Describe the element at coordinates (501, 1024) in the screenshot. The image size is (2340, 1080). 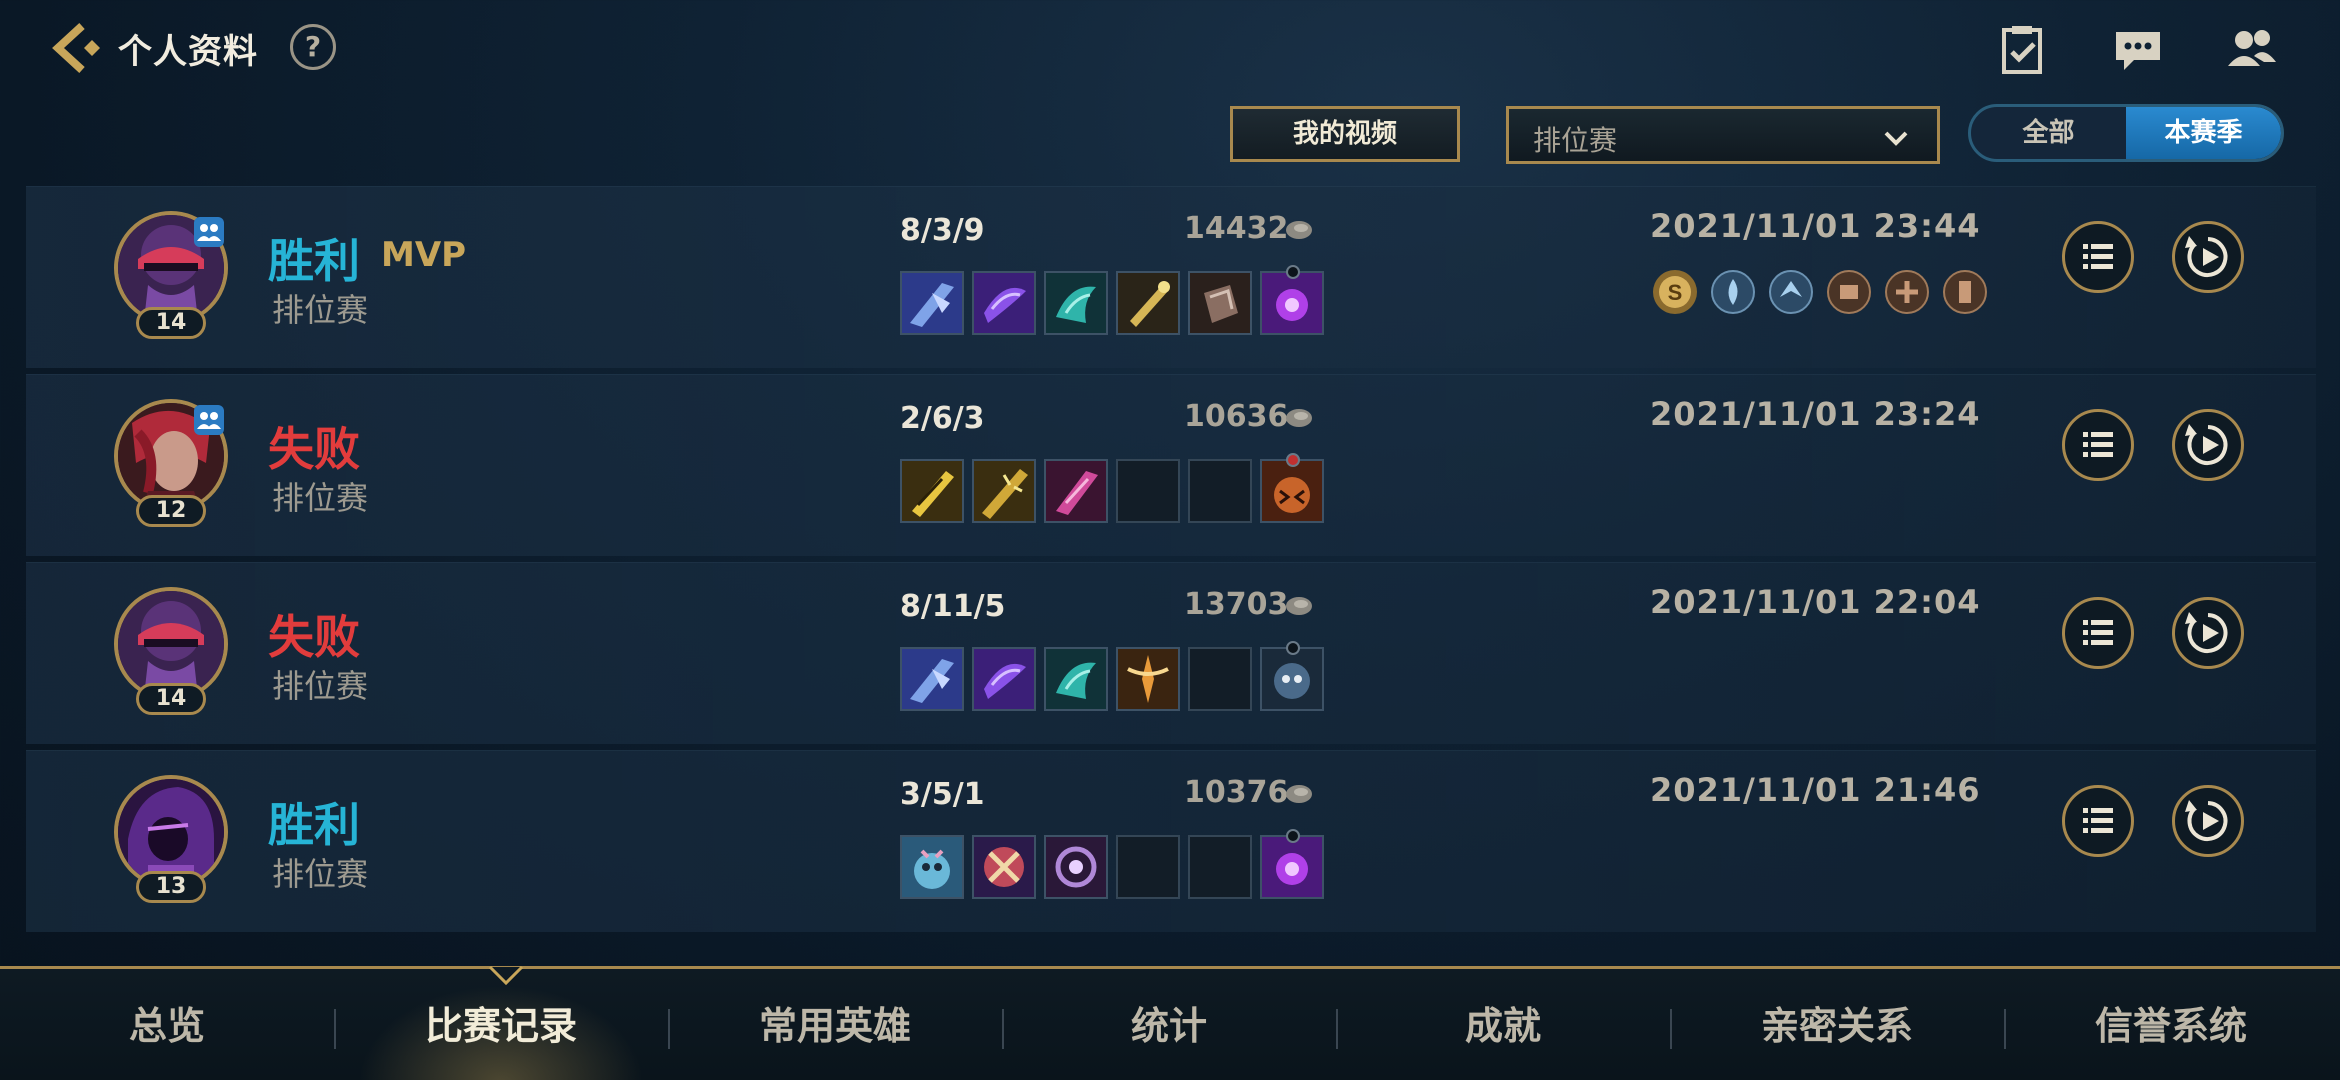
I see `tab-match-history: 比赛记录` at that location.